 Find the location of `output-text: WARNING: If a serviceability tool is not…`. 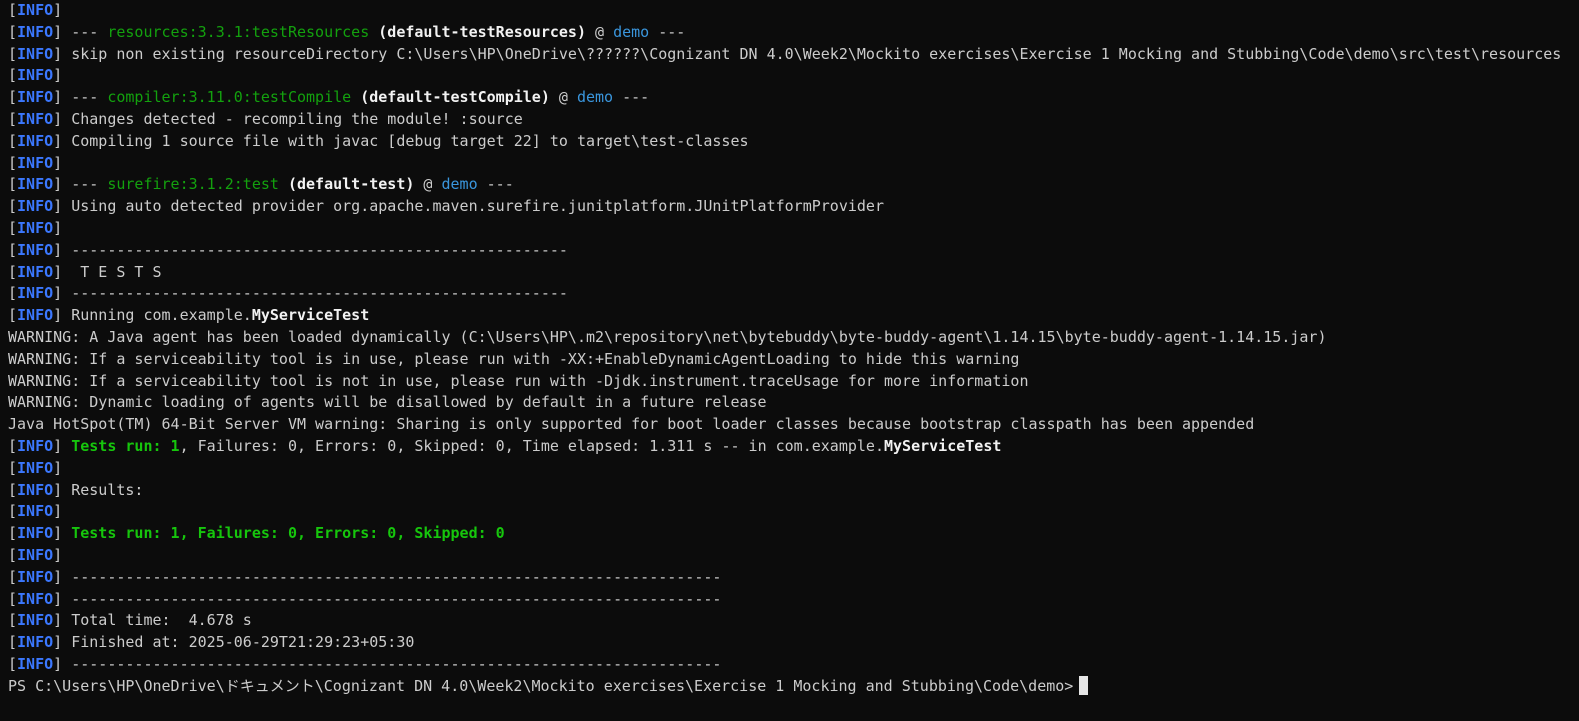

output-text: WARNING: If a serviceability tool is not… is located at coordinates (518, 380).